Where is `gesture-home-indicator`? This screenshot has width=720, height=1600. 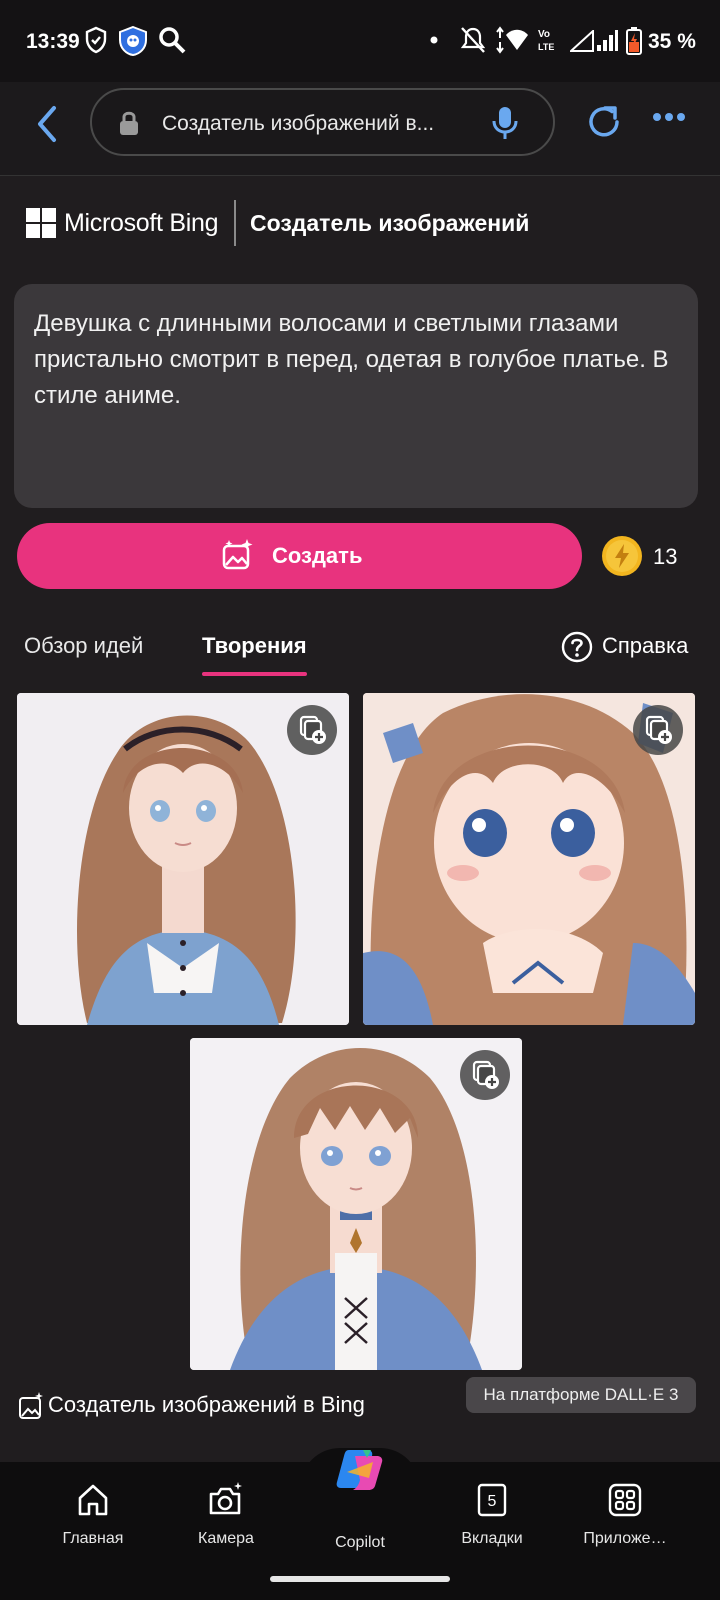 gesture-home-indicator is located at coordinates (360, 1579).